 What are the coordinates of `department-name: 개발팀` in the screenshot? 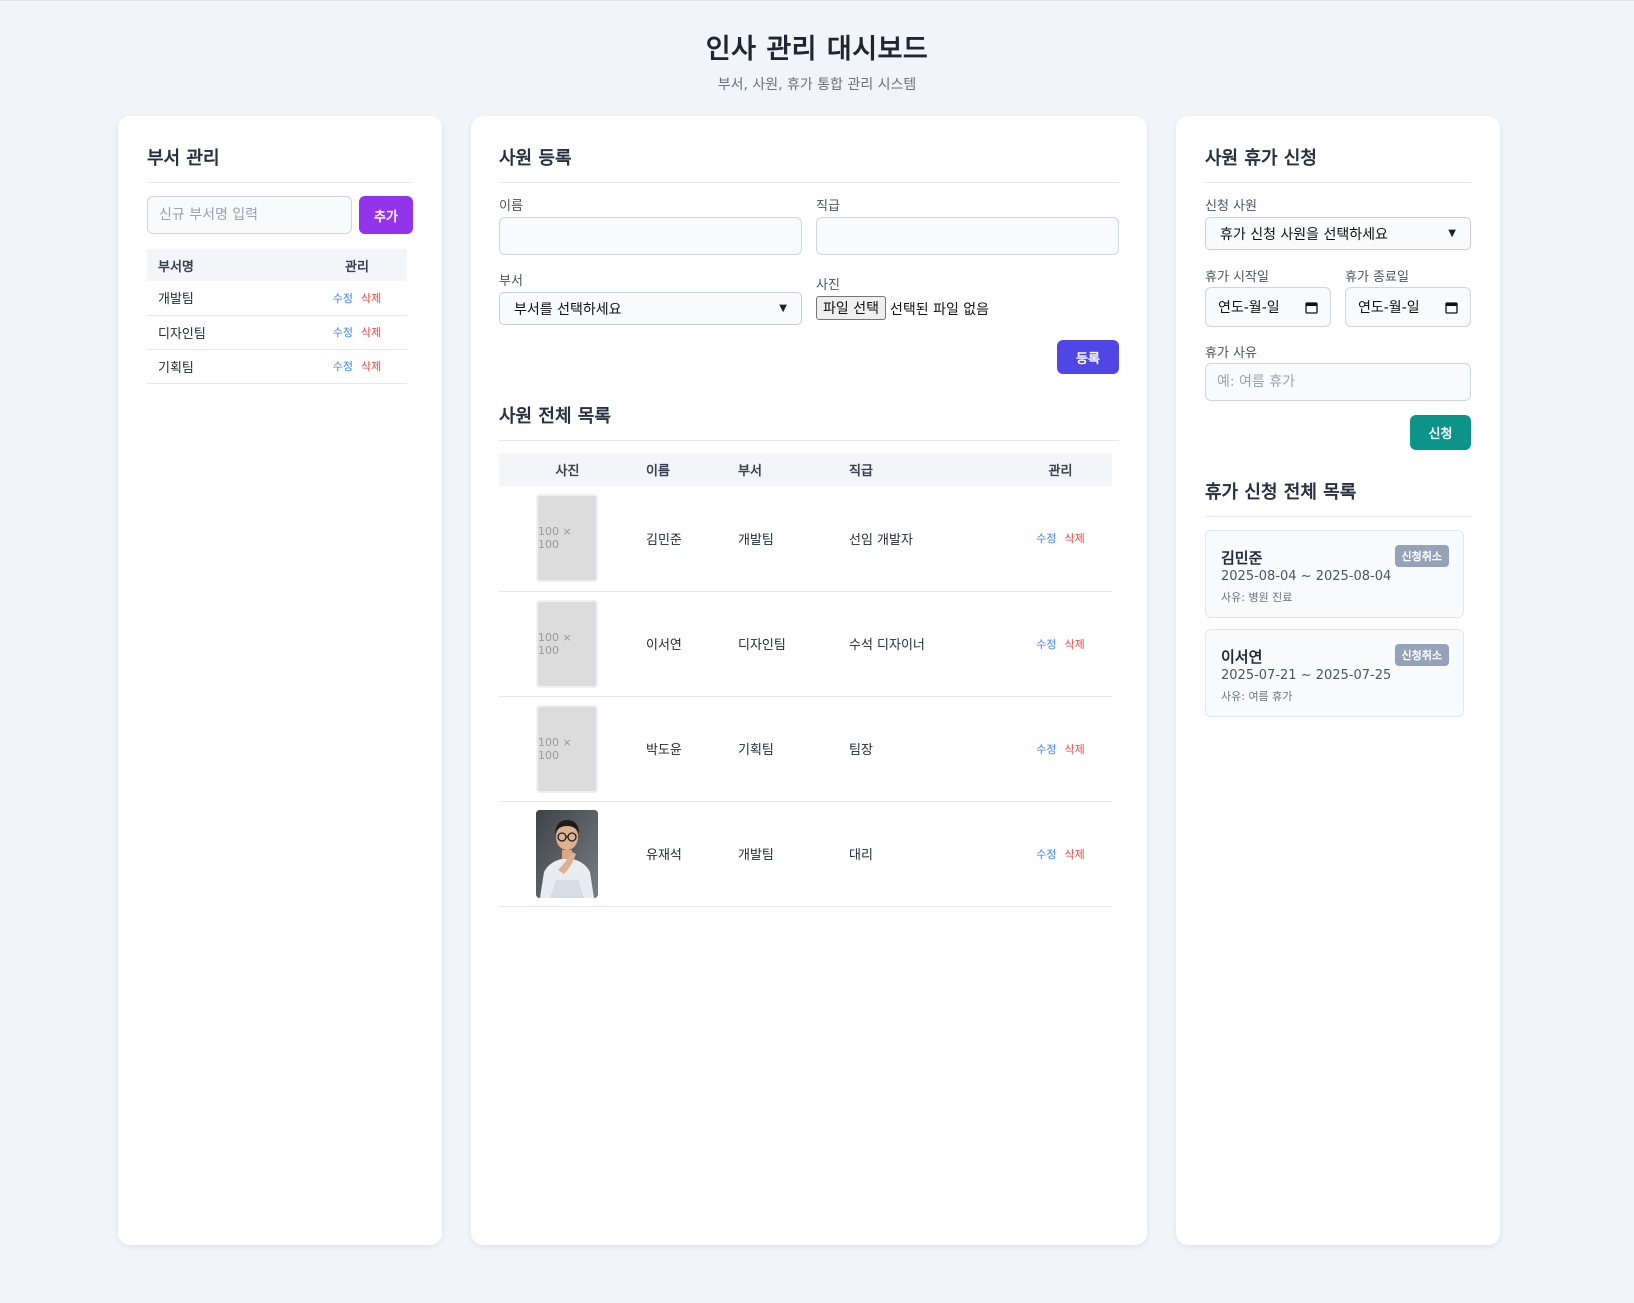 It's located at (227, 298).